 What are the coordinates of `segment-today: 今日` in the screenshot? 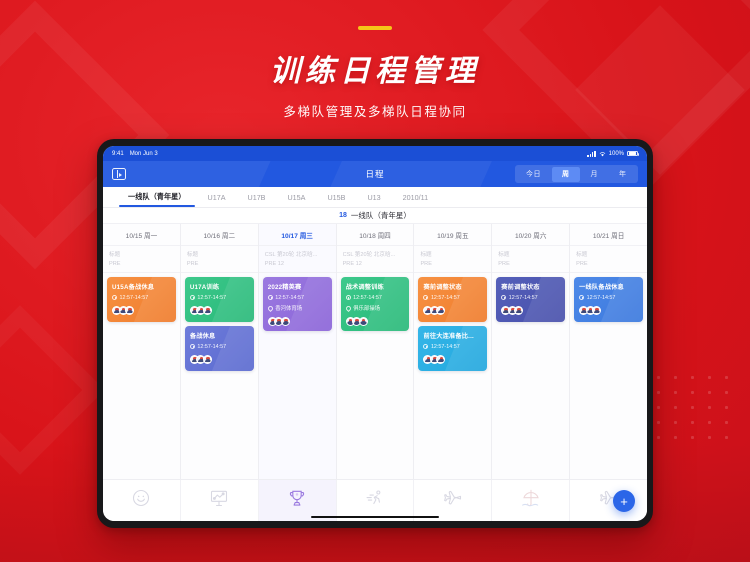 It's located at (533, 174).